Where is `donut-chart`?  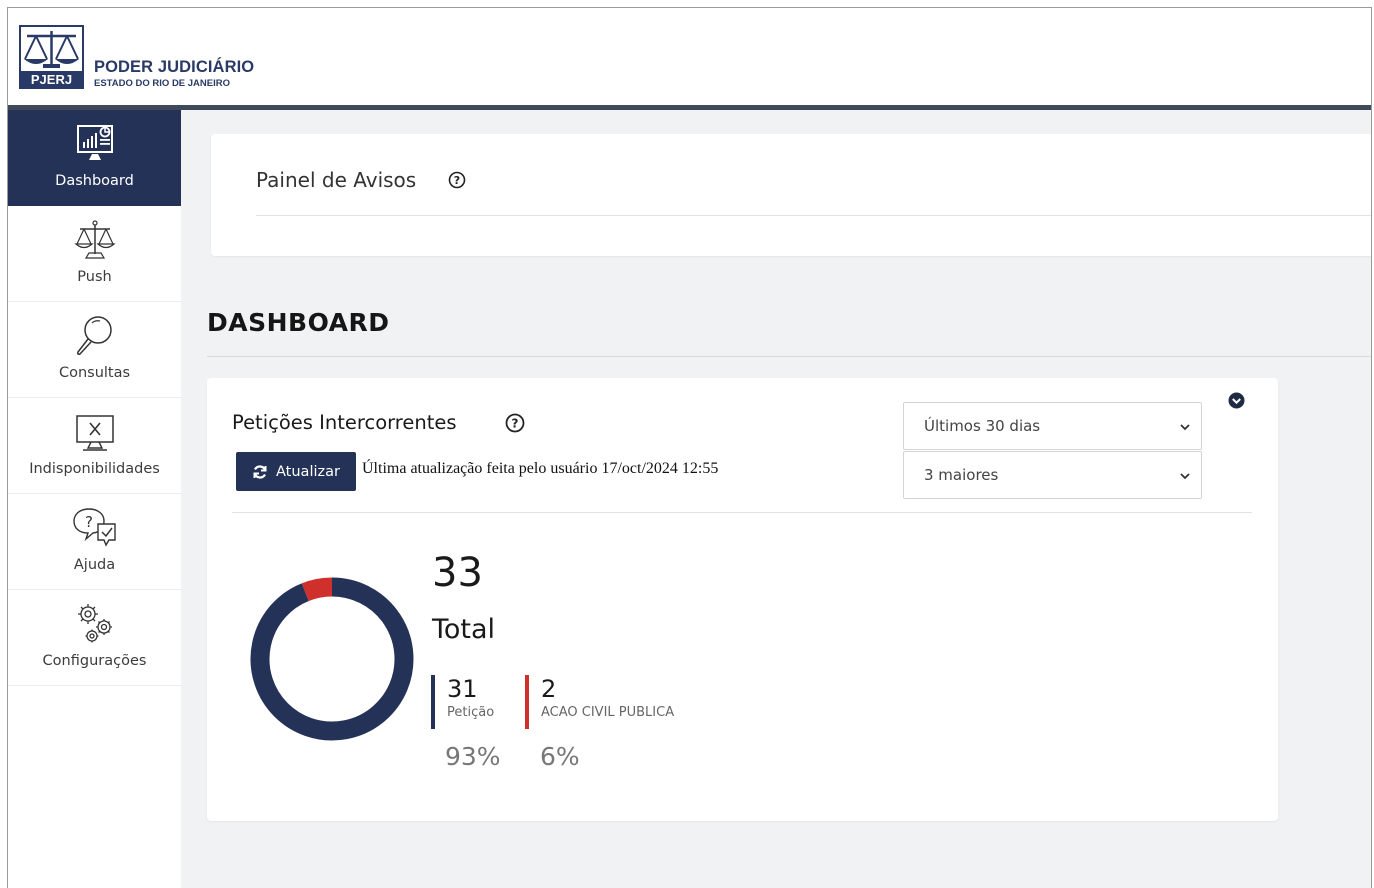
donut-chart is located at coordinates (332, 659).